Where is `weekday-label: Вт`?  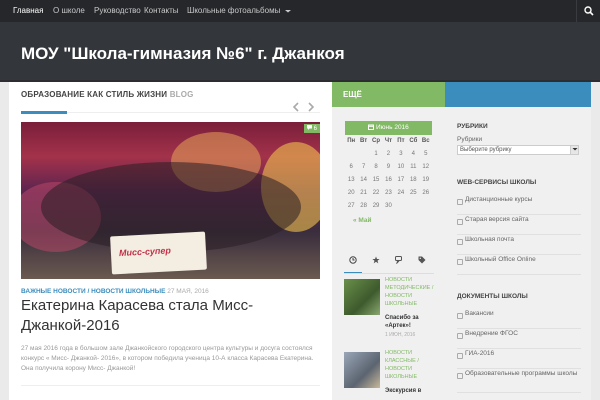
weekday-label: Вт is located at coordinates (364, 141).